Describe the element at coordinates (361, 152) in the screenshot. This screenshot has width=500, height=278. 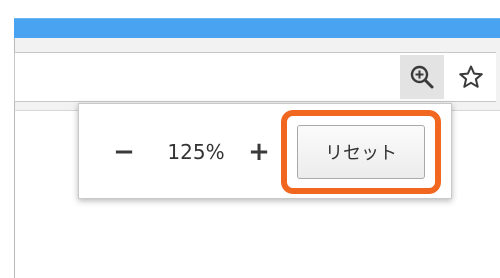
I see `reset-button: リセット` at that location.